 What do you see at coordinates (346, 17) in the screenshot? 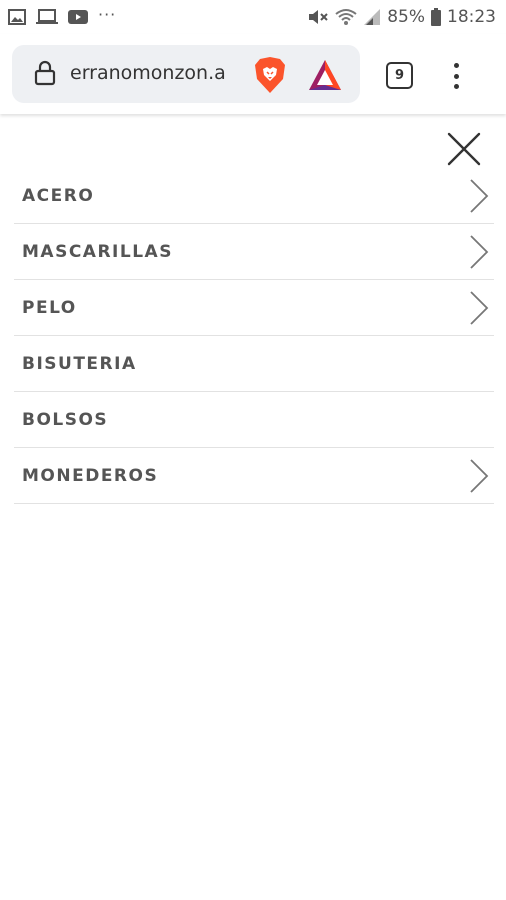
I see `wifi-icon` at bounding box center [346, 17].